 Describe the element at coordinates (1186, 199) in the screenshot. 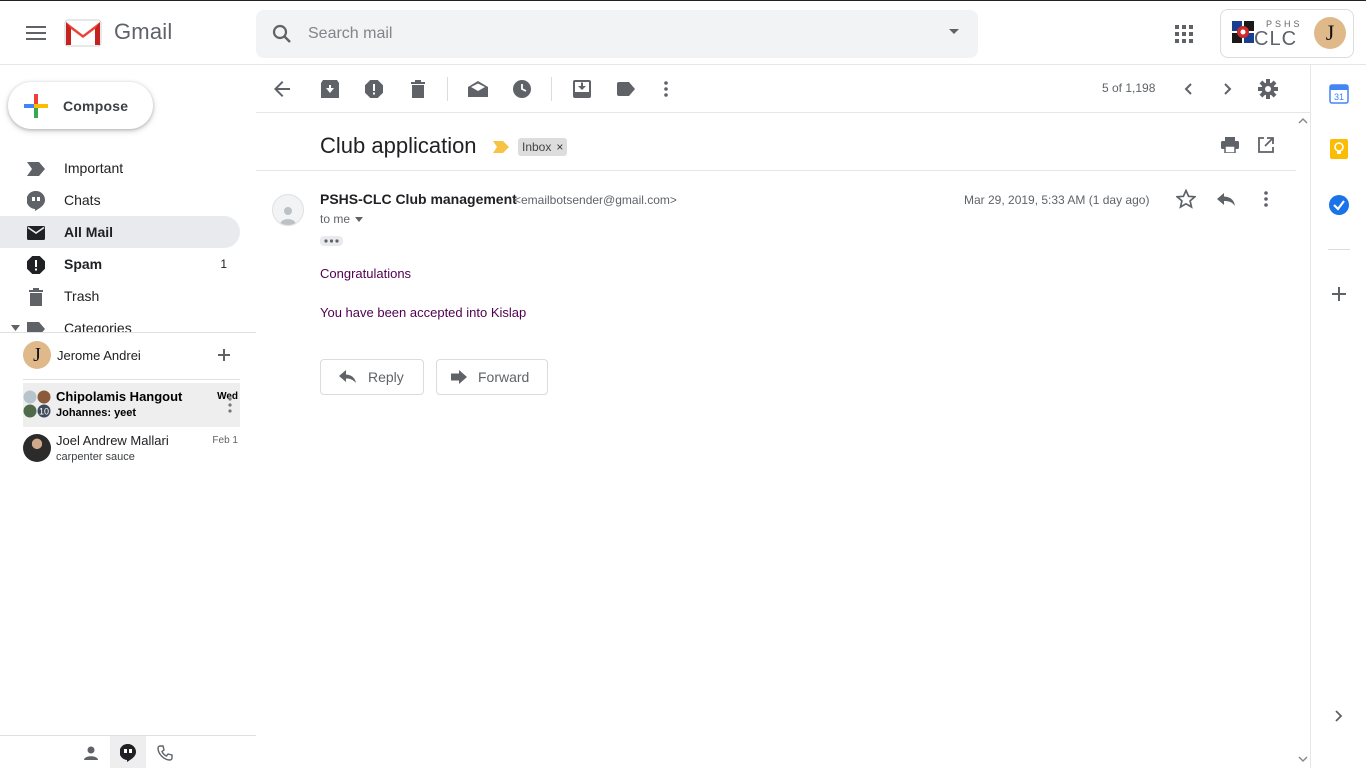

I see `star-button` at that location.